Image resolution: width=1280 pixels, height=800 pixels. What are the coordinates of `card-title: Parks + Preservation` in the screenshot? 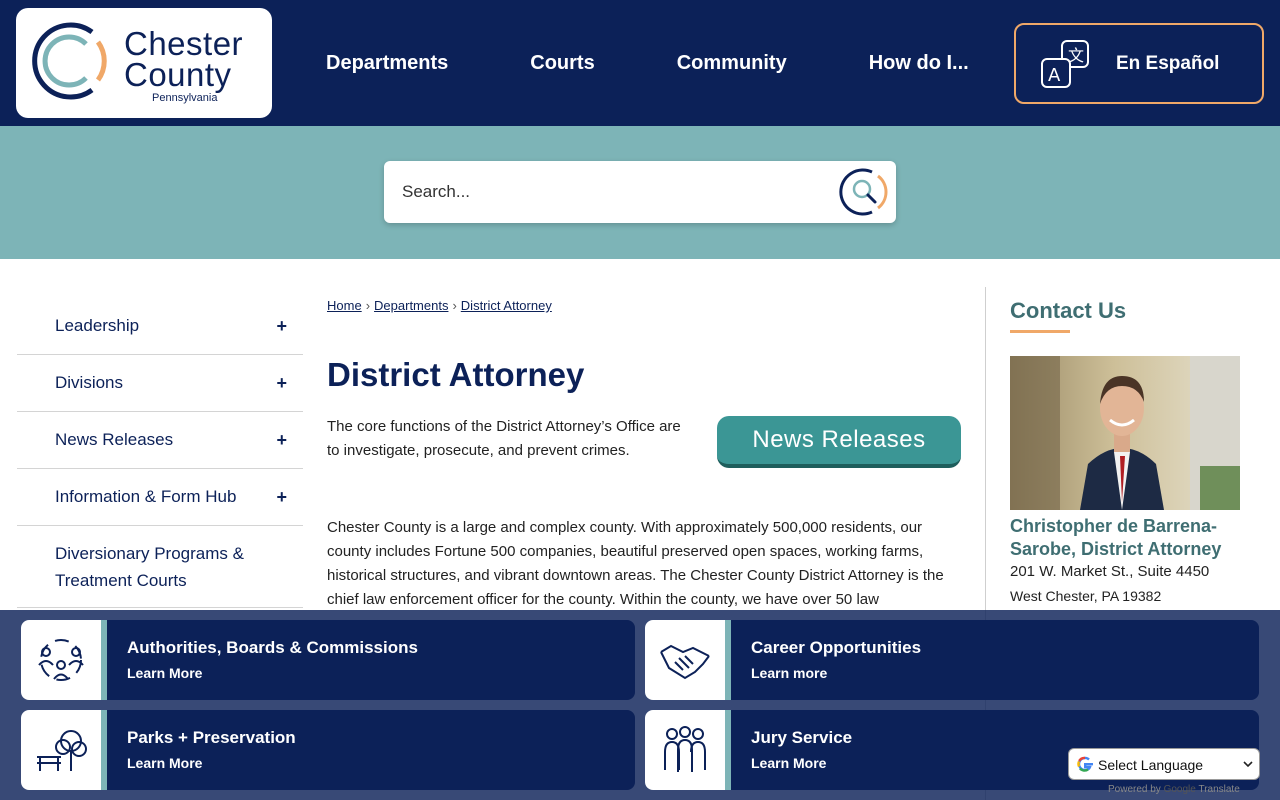 It's located at (211, 737).